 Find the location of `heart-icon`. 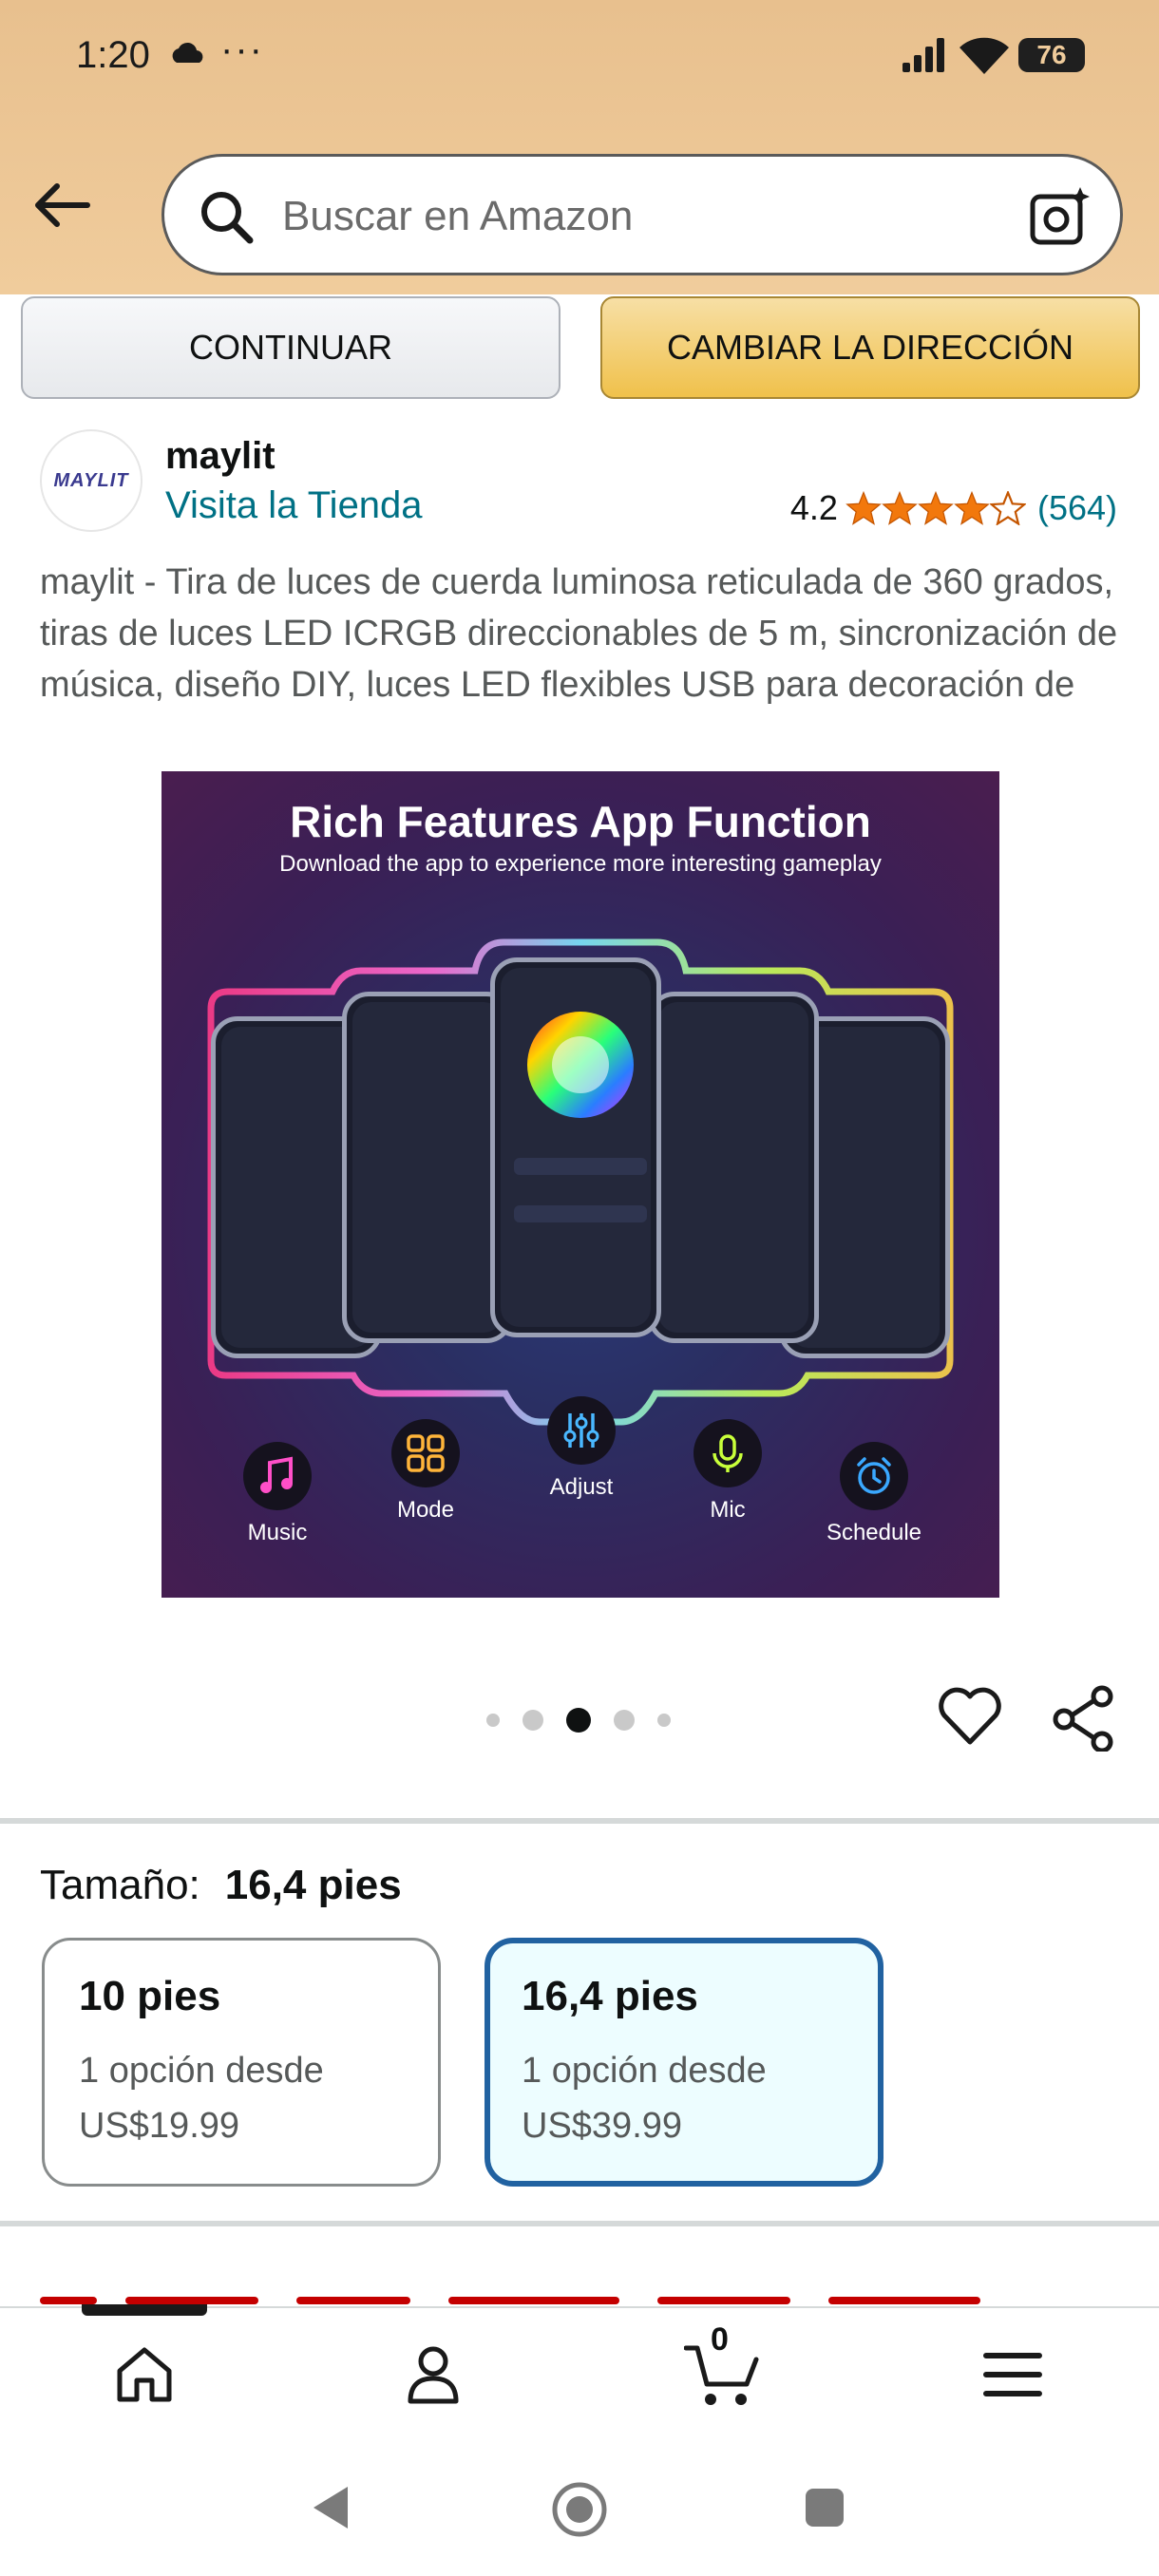

heart-icon is located at coordinates (970, 1716).